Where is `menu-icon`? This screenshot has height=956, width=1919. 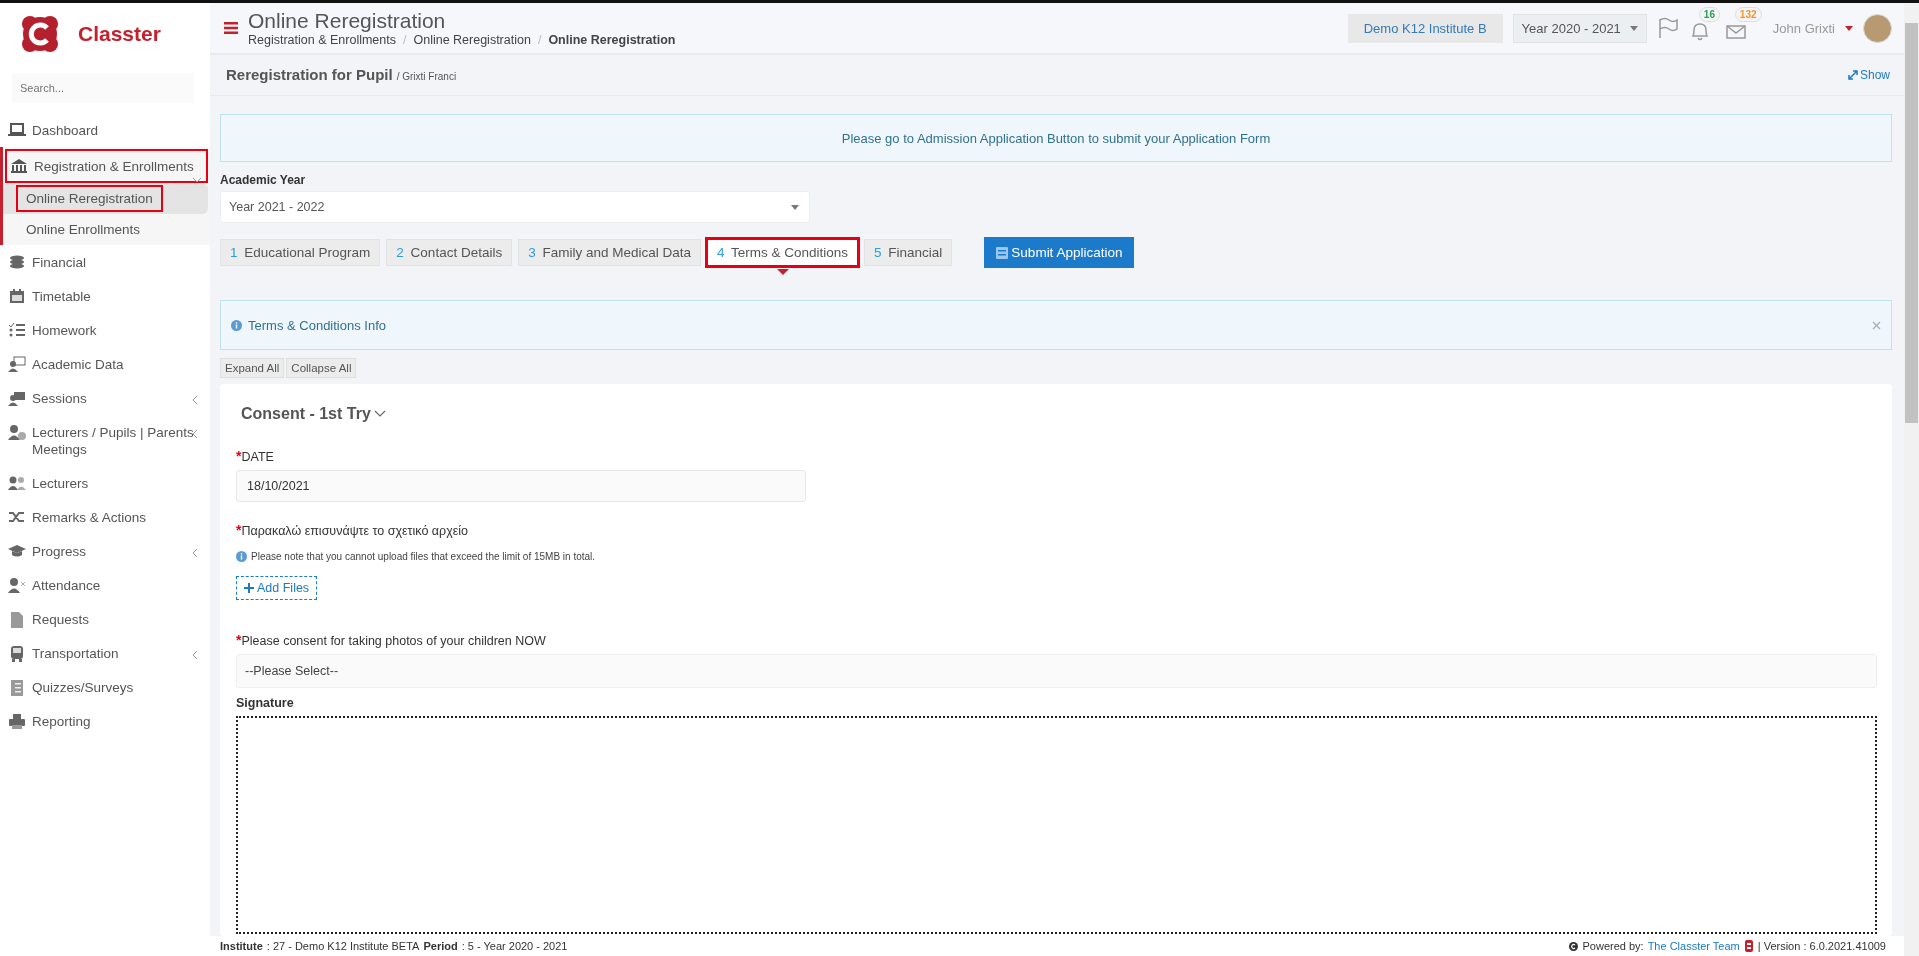 menu-icon is located at coordinates (231, 28).